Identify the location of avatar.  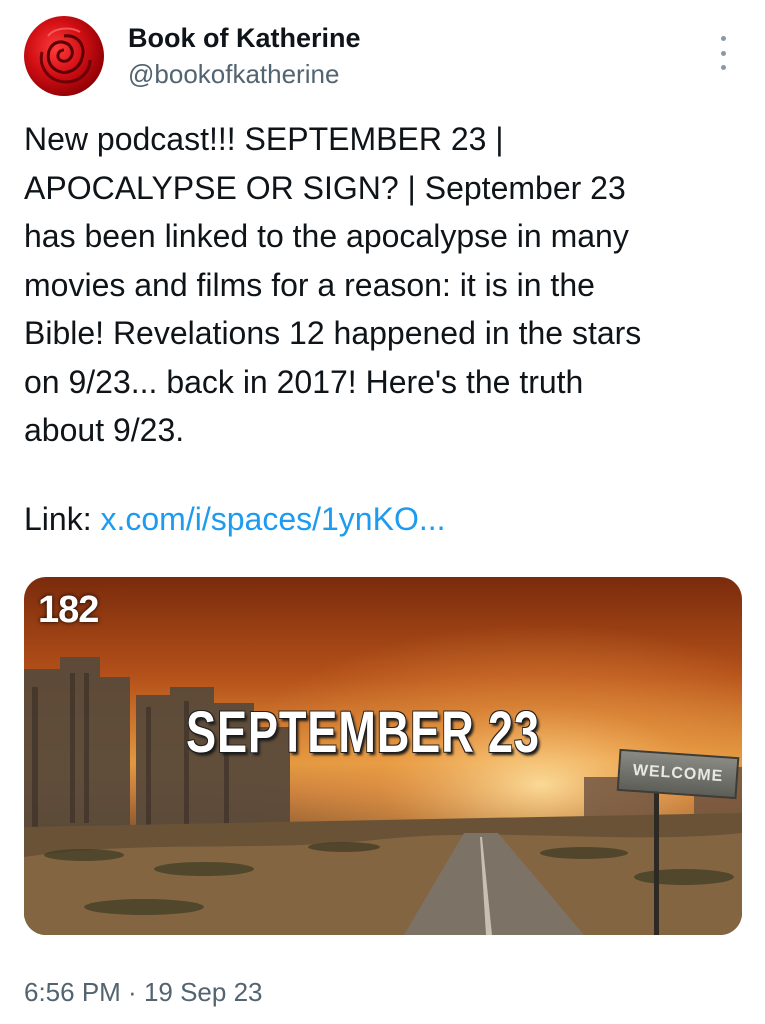
(64, 56).